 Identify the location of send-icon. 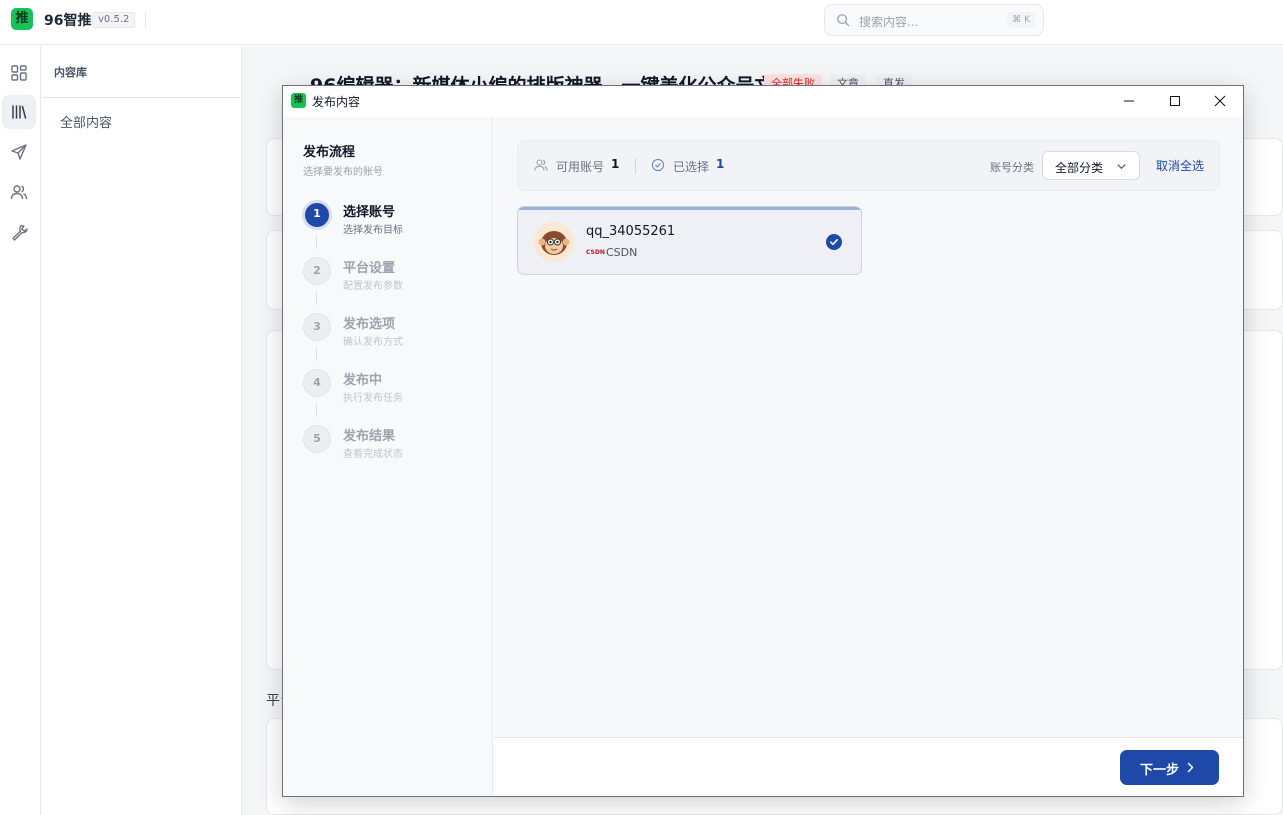
(19, 152).